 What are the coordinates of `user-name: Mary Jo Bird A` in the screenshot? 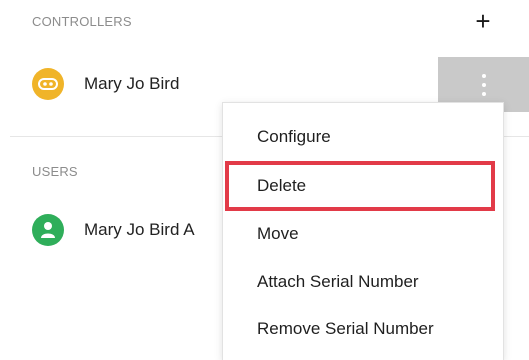 It's located at (139, 229).